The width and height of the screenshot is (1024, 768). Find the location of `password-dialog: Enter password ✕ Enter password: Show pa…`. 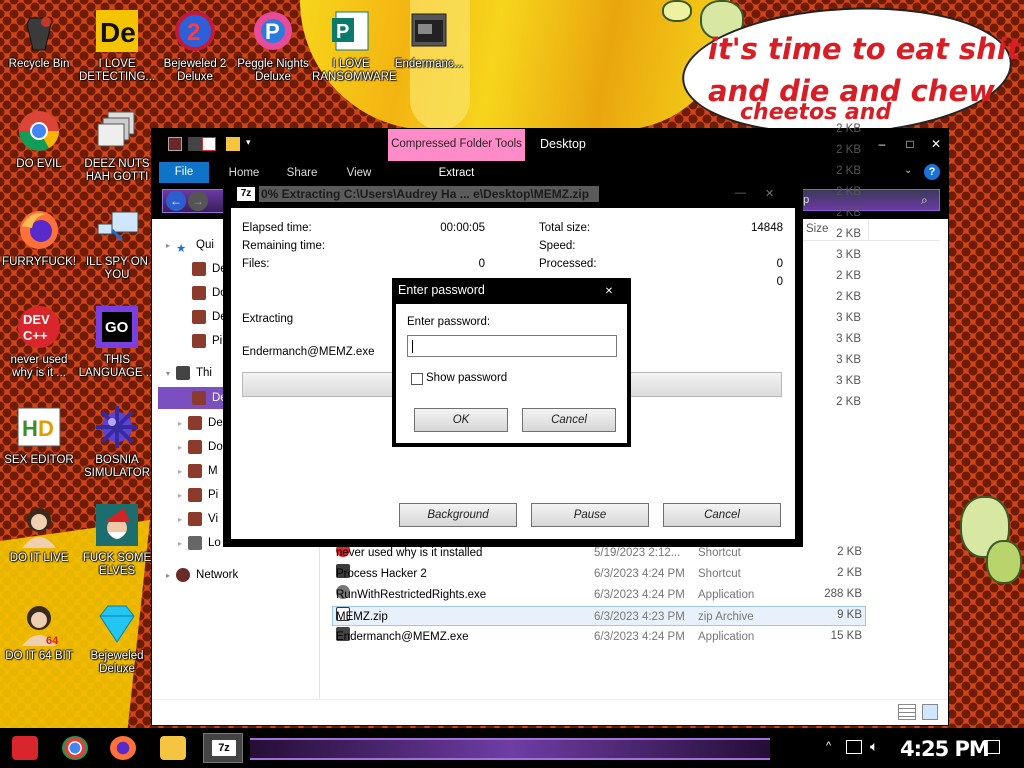

password-dialog: Enter password ✕ Enter password: Show pa… is located at coordinates (511, 362).